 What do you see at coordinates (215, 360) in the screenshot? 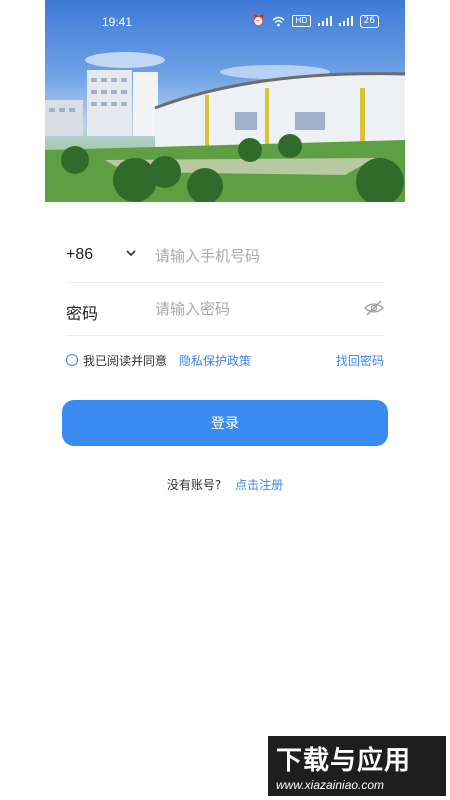
I see `privacy-policy-link: 隐私保护政策` at bounding box center [215, 360].